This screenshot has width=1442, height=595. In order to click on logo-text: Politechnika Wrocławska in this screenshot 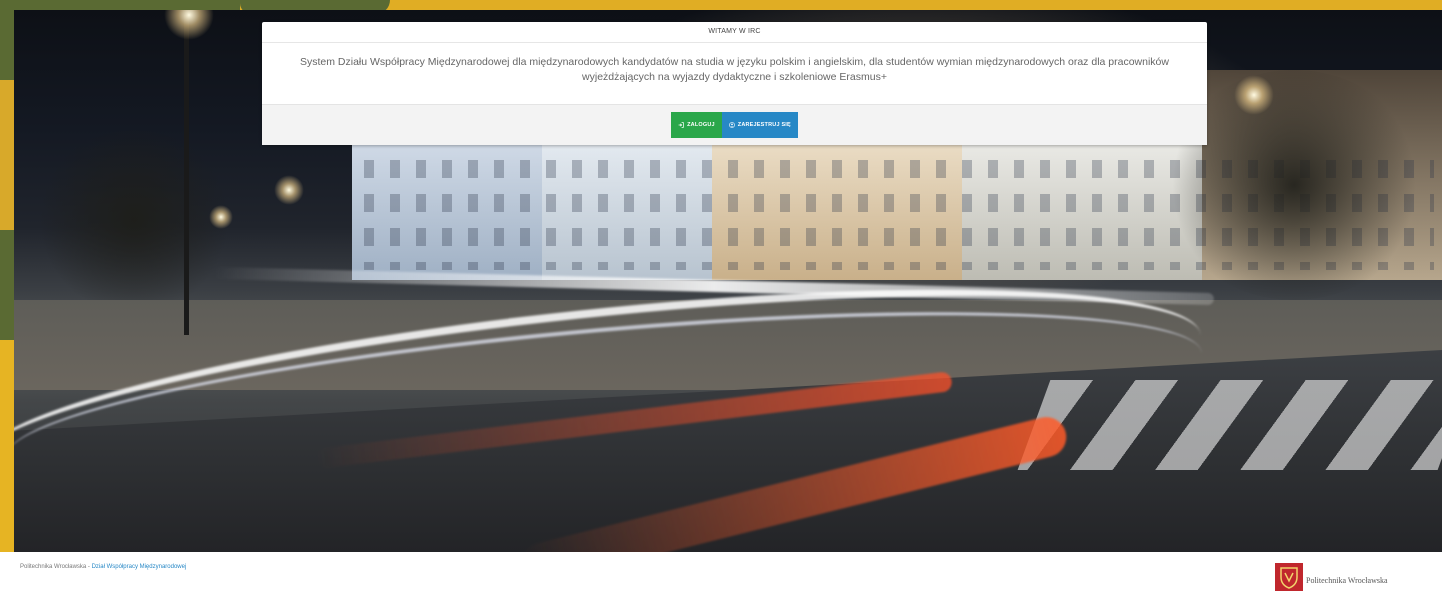, I will do `click(1347, 580)`.